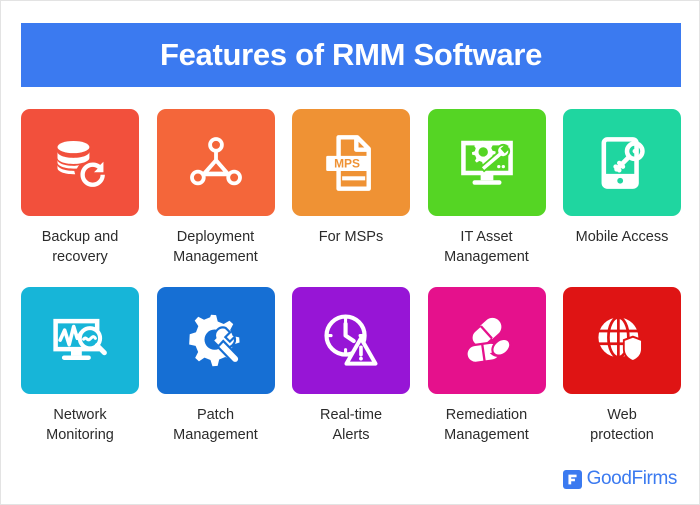  I want to click on feature-card-patch-management: Patch Management, so click(215, 366).